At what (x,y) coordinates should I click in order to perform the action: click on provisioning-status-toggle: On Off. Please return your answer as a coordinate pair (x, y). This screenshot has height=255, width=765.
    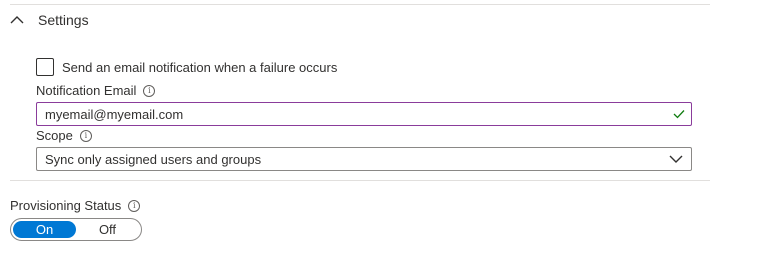
    Looking at the image, I should click on (76, 229).